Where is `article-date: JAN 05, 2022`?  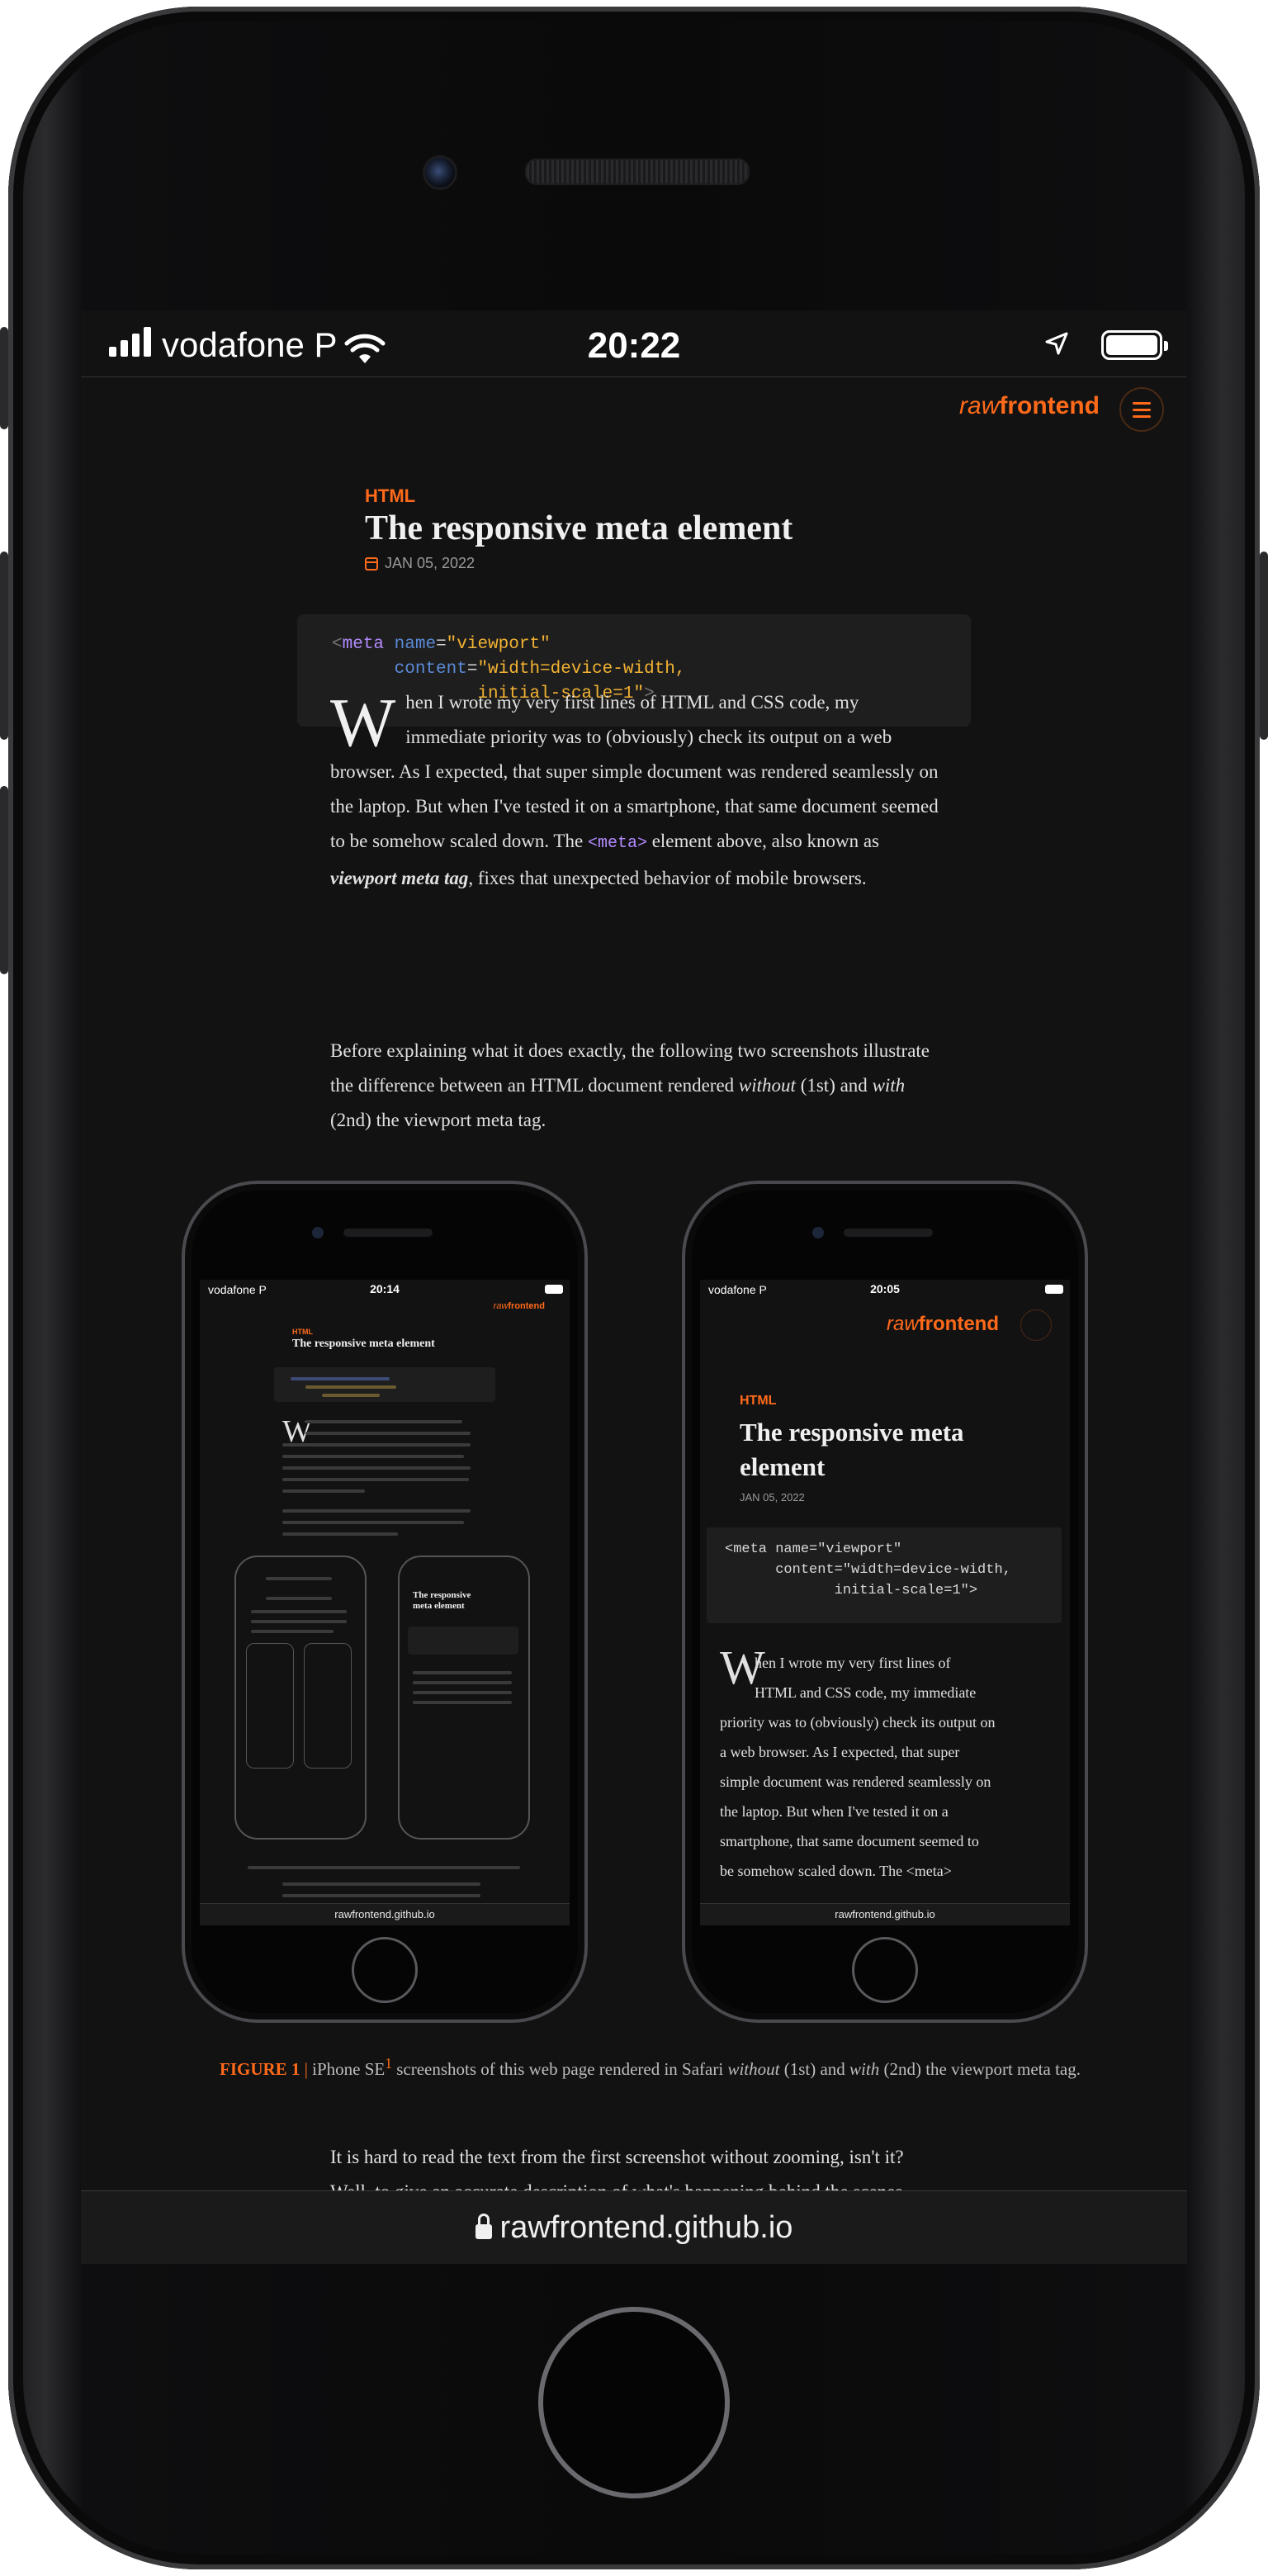
article-date: JAN 05, 2022 is located at coordinates (420, 563).